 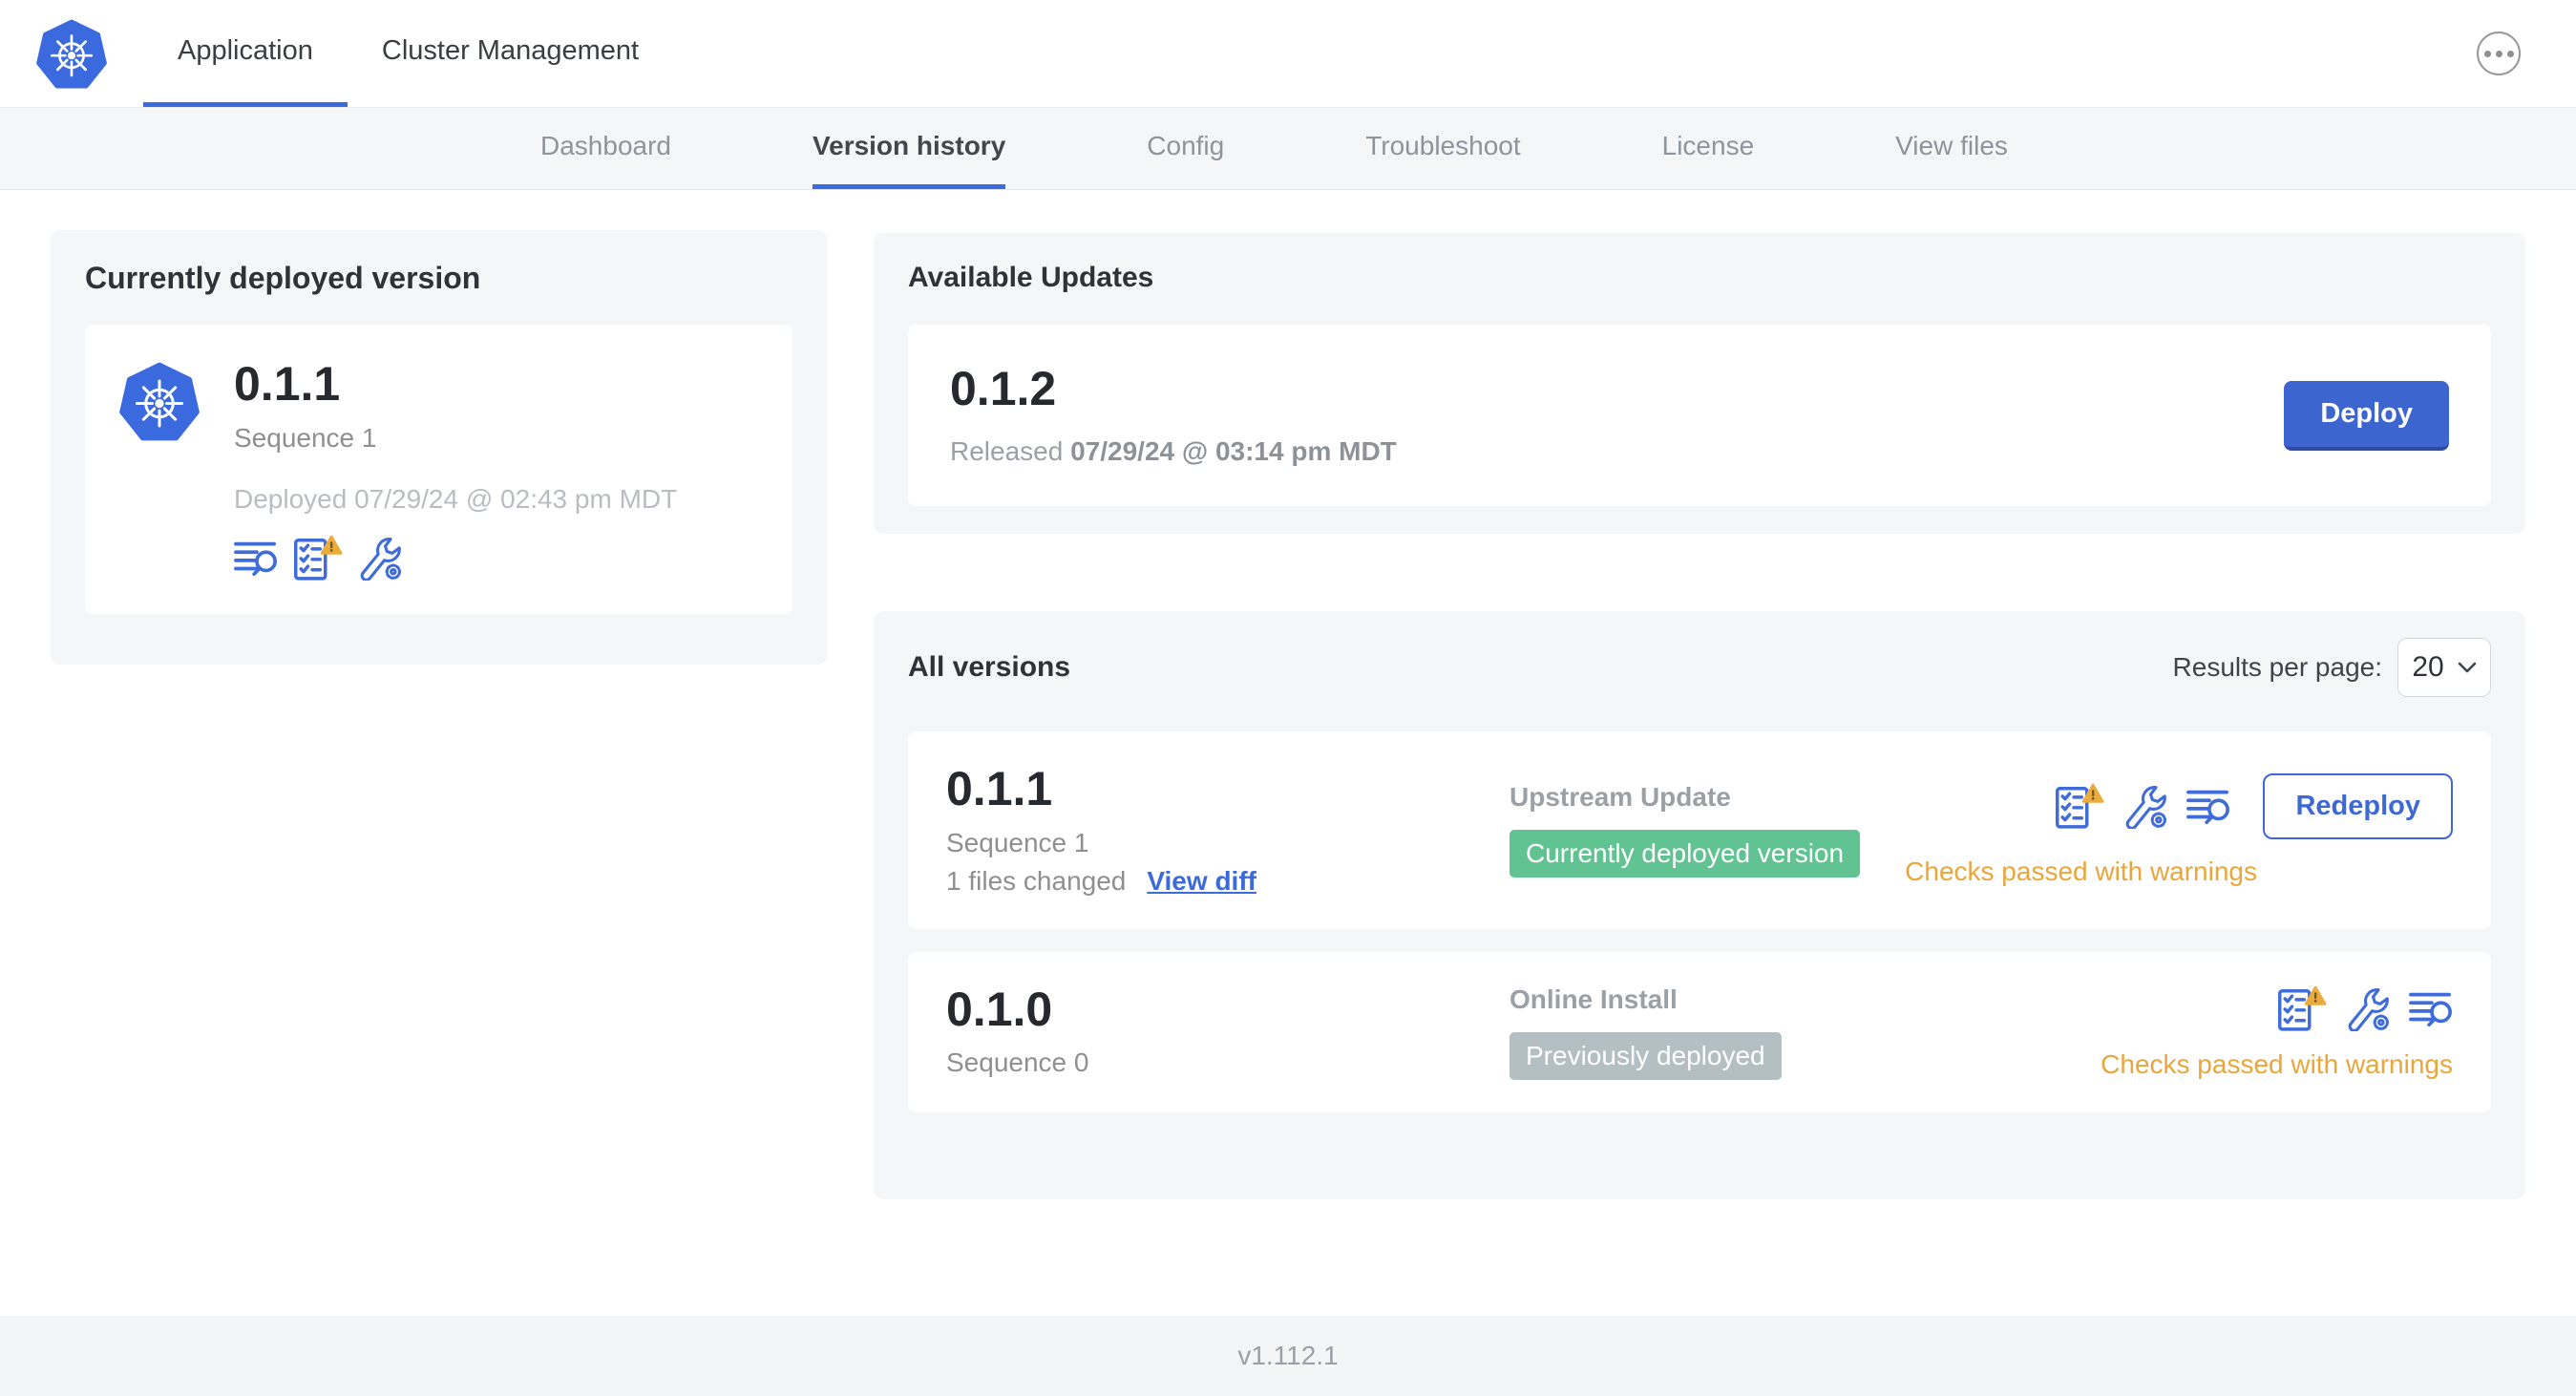 What do you see at coordinates (71, 53) in the screenshot?
I see `kubernetes-logo` at bounding box center [71, 53].